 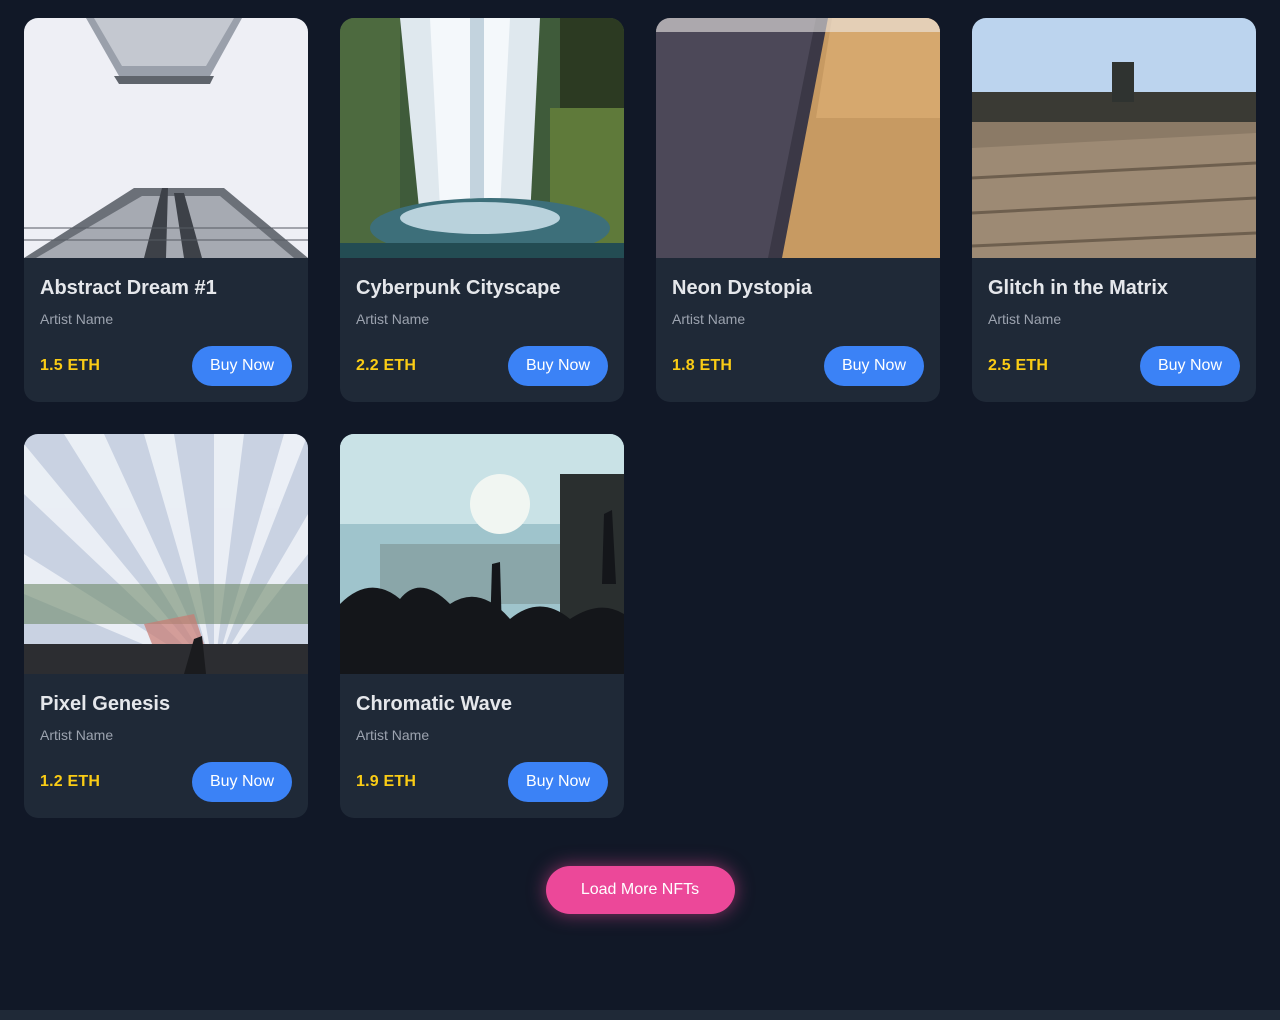 I want to click on nft-title: Pixel Genesis, so click(x=105, y=704).